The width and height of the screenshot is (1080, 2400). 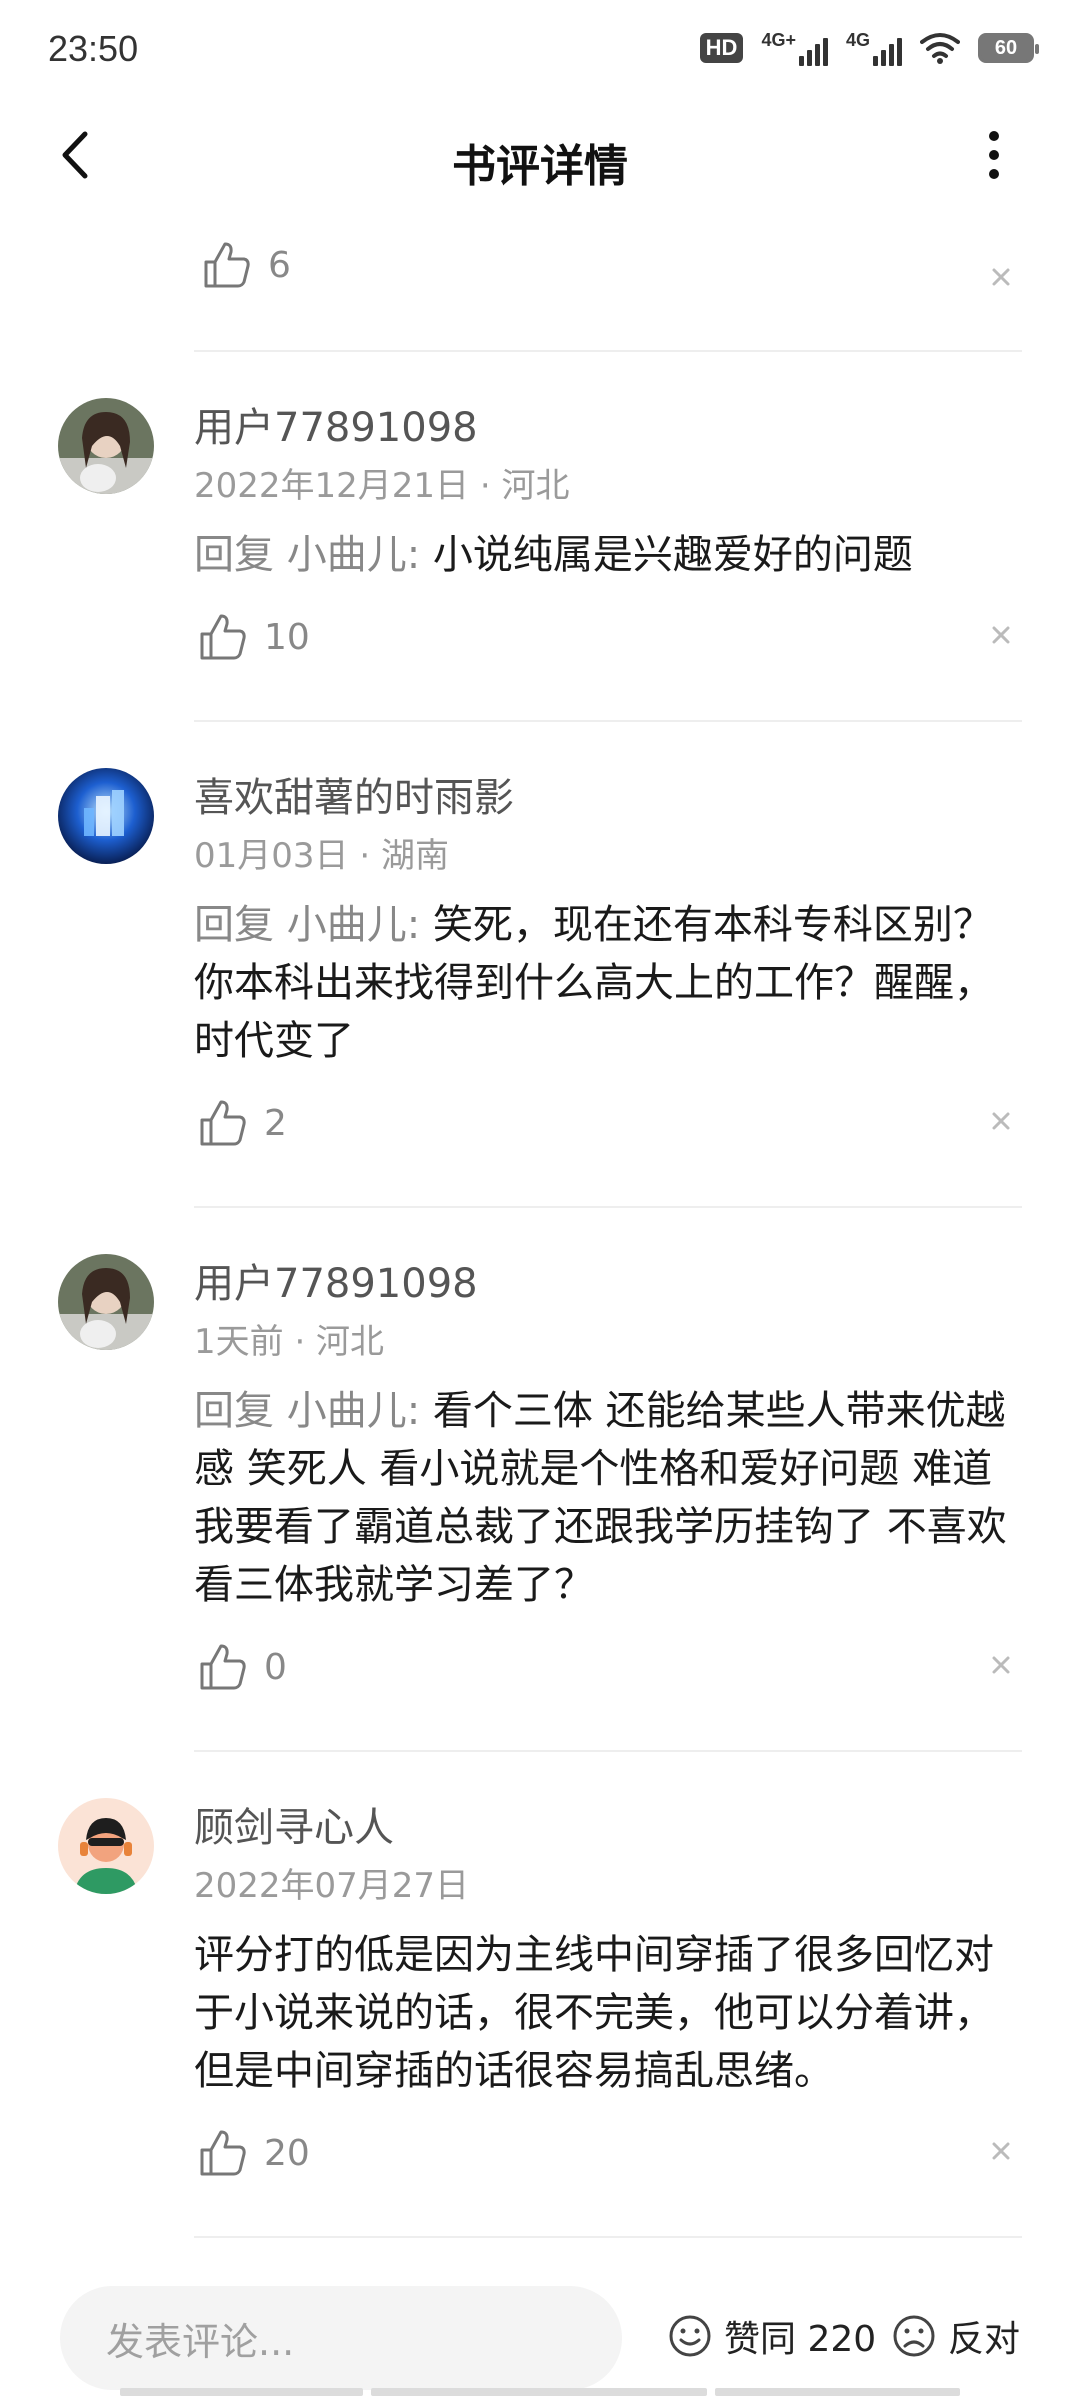 What do you see at coordinates (289, 1342) in the screenshot?
I see `comment-meta: 1天前 · 河北` at bounding box center [289, 1342].